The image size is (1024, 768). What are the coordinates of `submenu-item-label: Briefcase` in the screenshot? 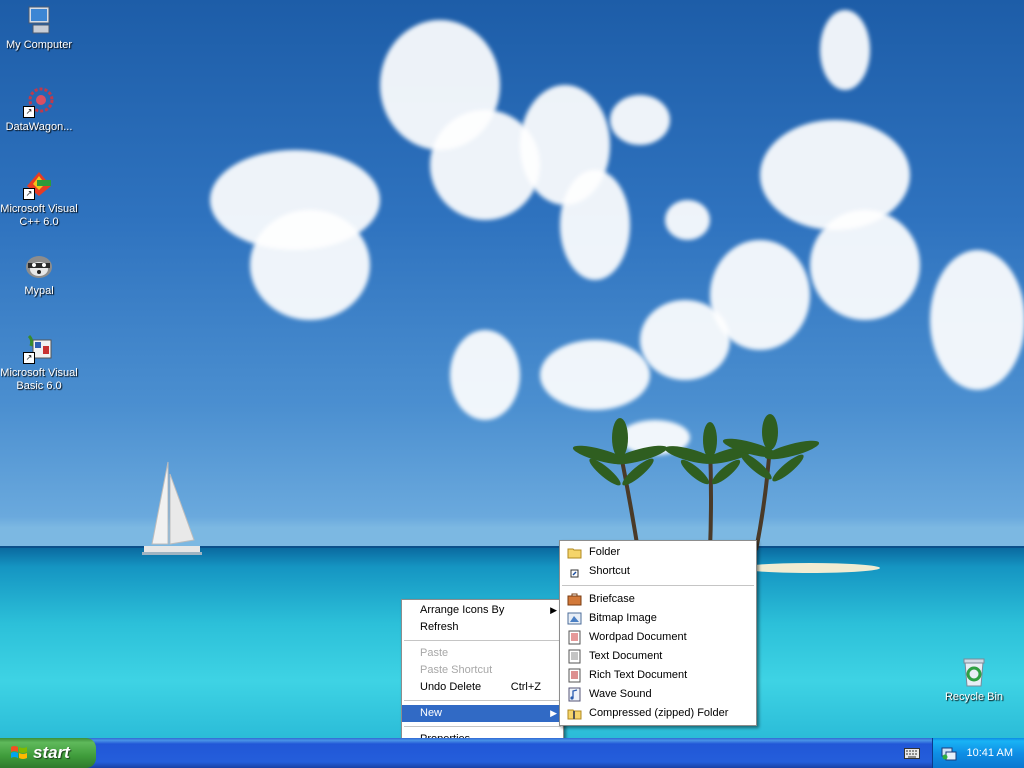 It's located at (612, 599).